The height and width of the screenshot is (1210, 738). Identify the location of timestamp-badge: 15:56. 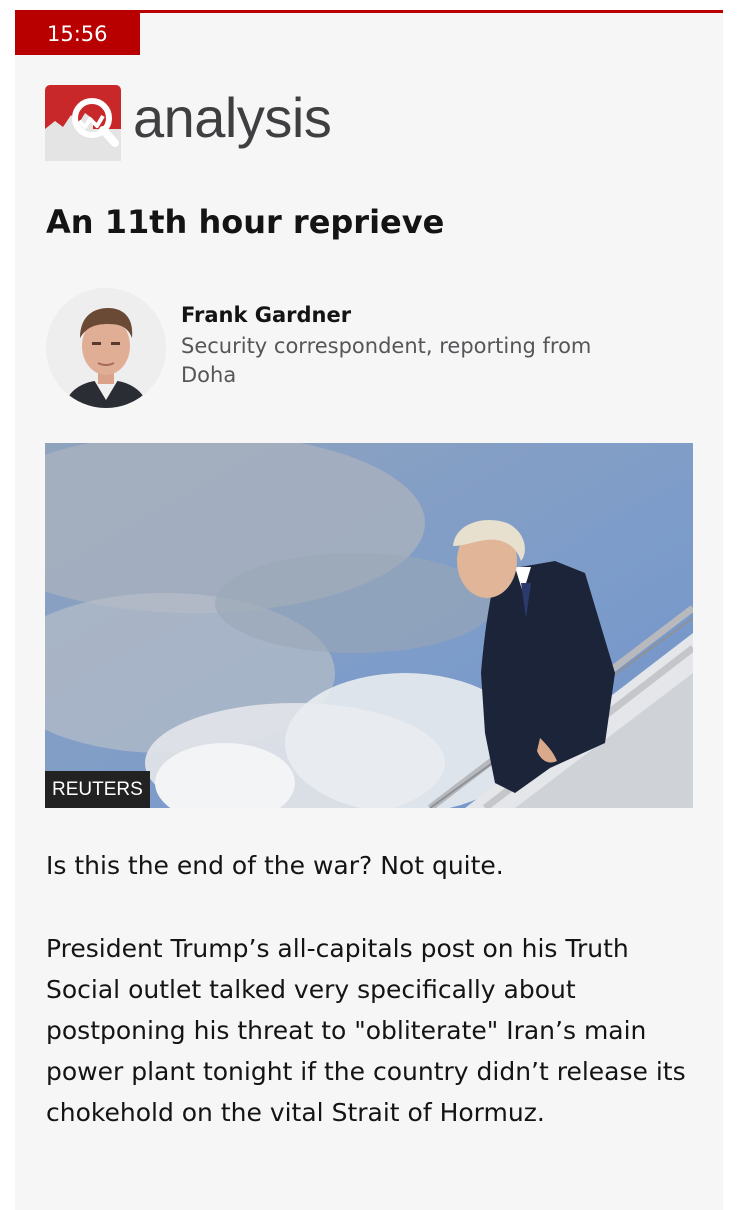
(77, 34).